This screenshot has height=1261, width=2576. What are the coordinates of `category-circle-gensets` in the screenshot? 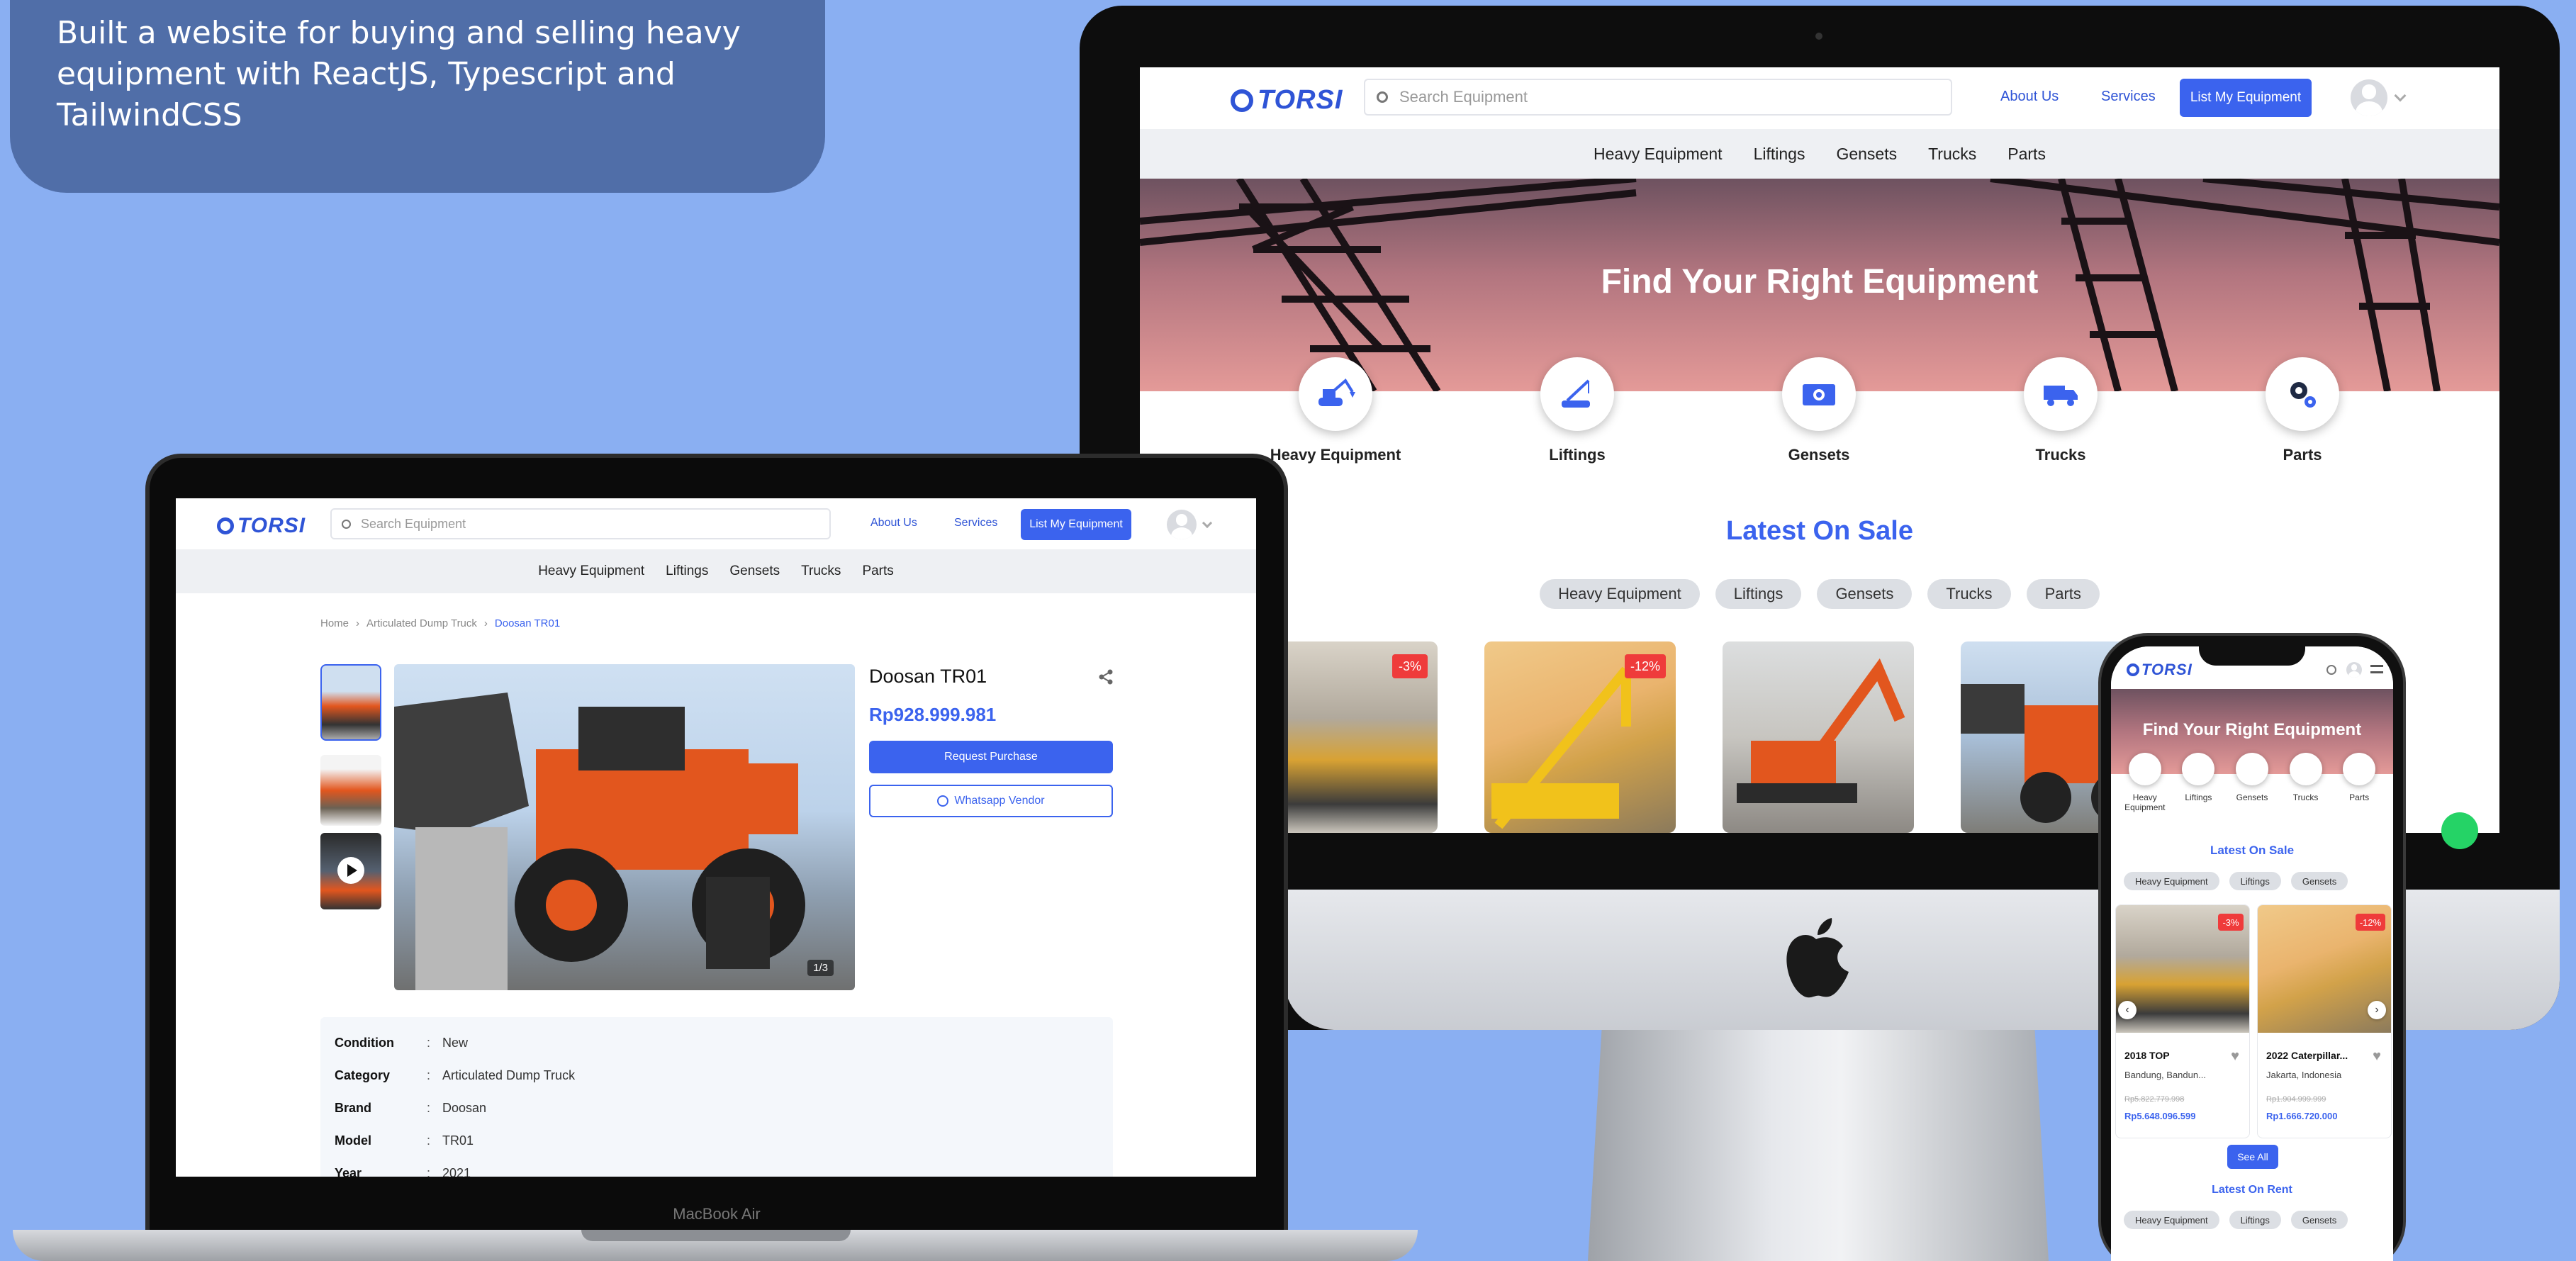 It's located at (1819, 394).